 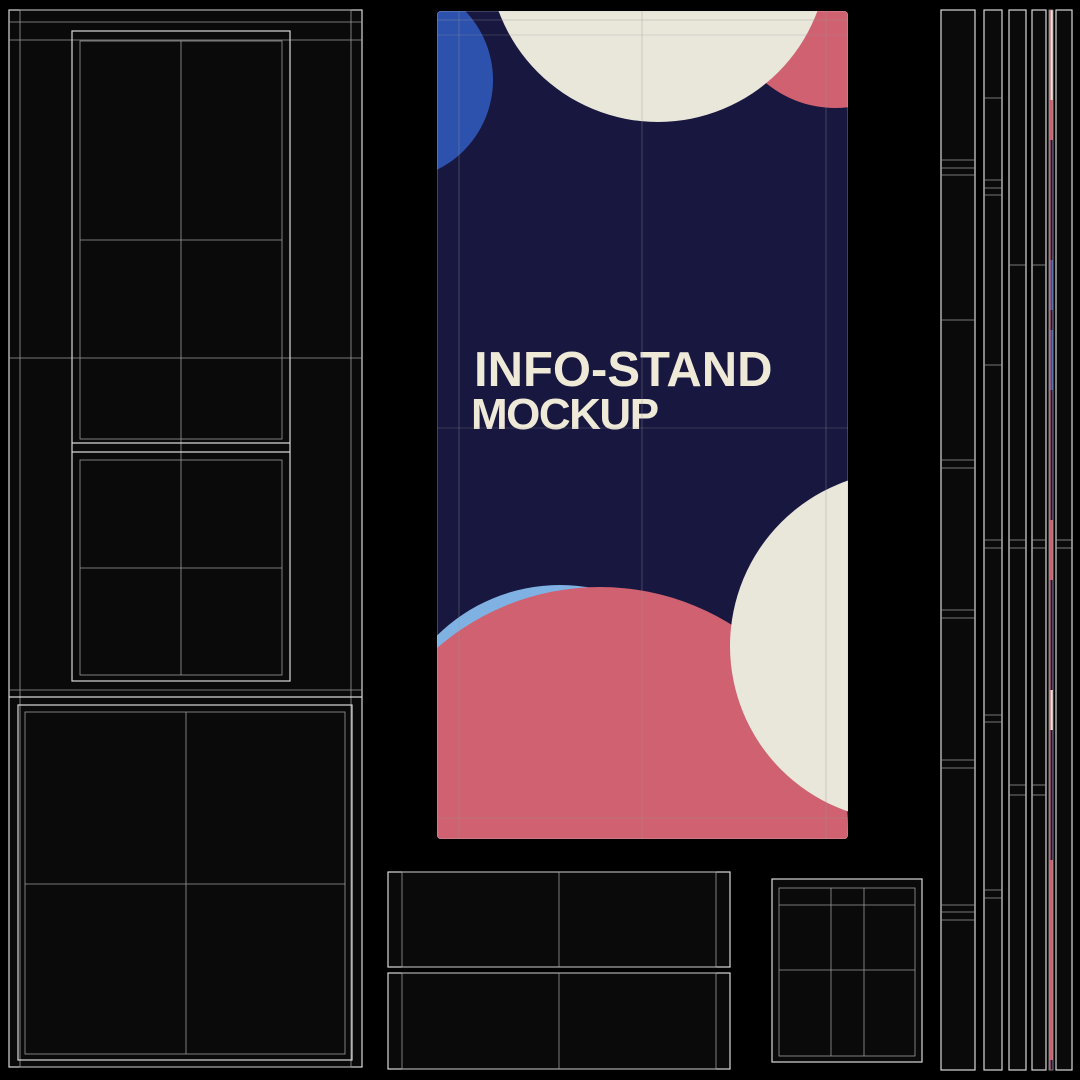 I want to click on uv-island-right-strips, so click(x=1006, y=540).